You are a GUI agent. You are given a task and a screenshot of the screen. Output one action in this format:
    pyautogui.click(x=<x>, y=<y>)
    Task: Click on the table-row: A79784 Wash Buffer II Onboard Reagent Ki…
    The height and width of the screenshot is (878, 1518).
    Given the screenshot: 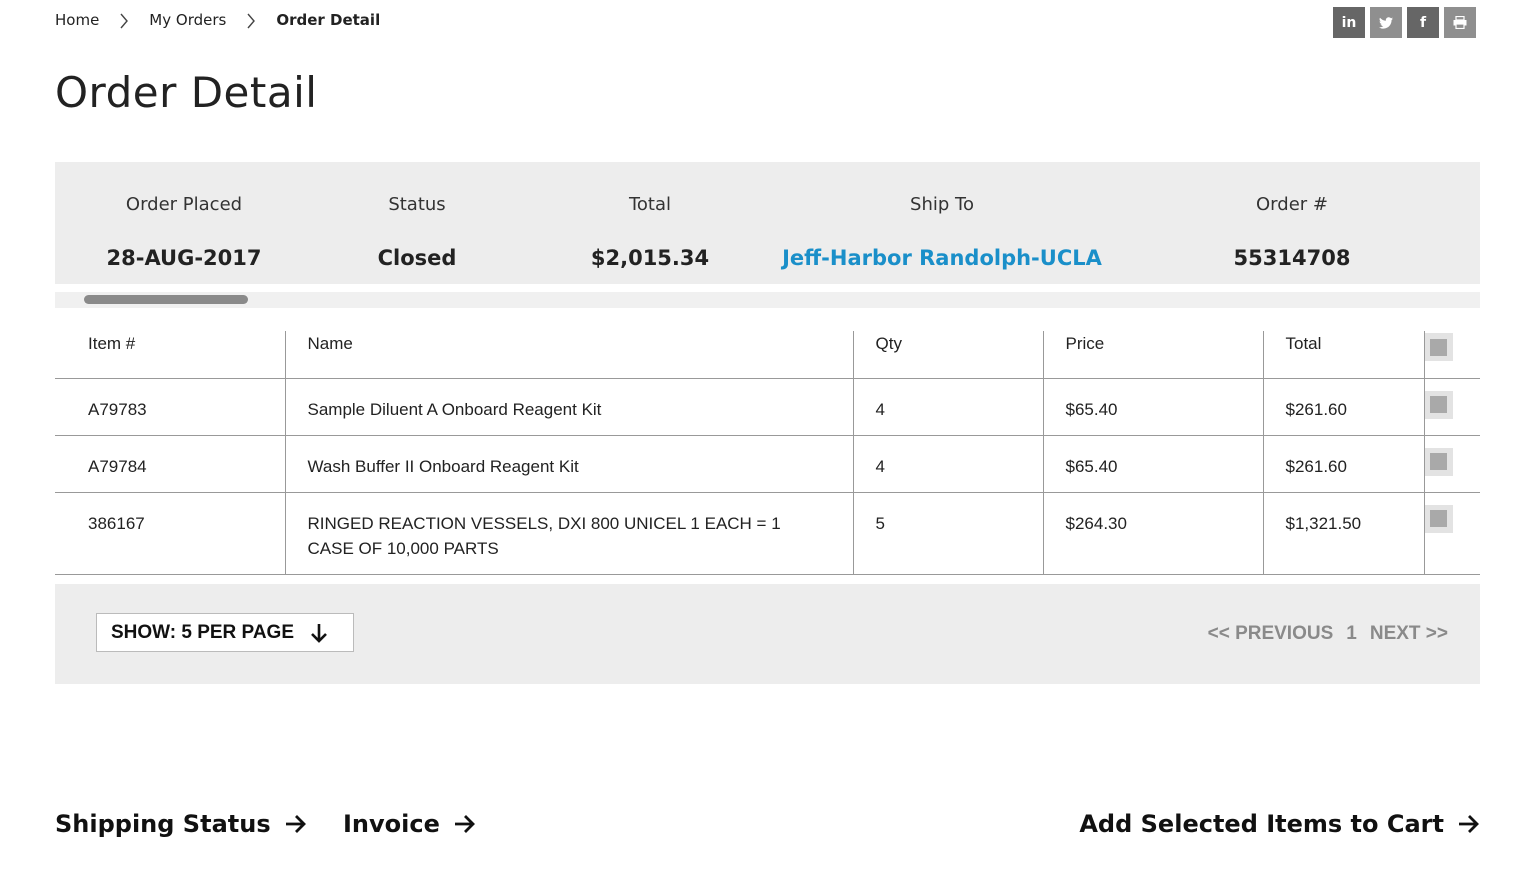 What is the action you would take?
    pyautogui.click(x=767, y=464)
    